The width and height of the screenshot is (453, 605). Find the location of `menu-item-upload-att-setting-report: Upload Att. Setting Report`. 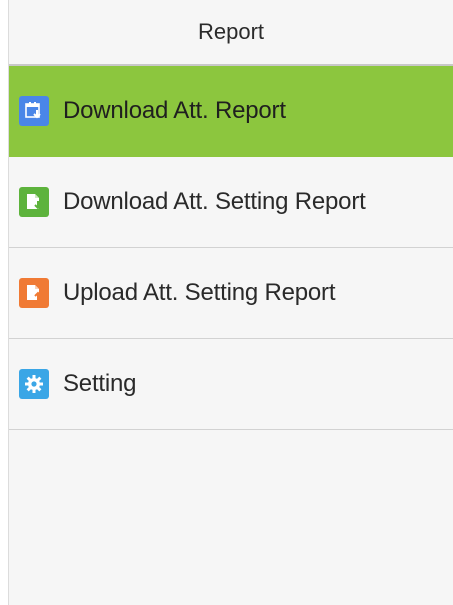

menu-item-upload-att-setting-report: Upload Att. Setting Report is located at coordinates (231, 293).